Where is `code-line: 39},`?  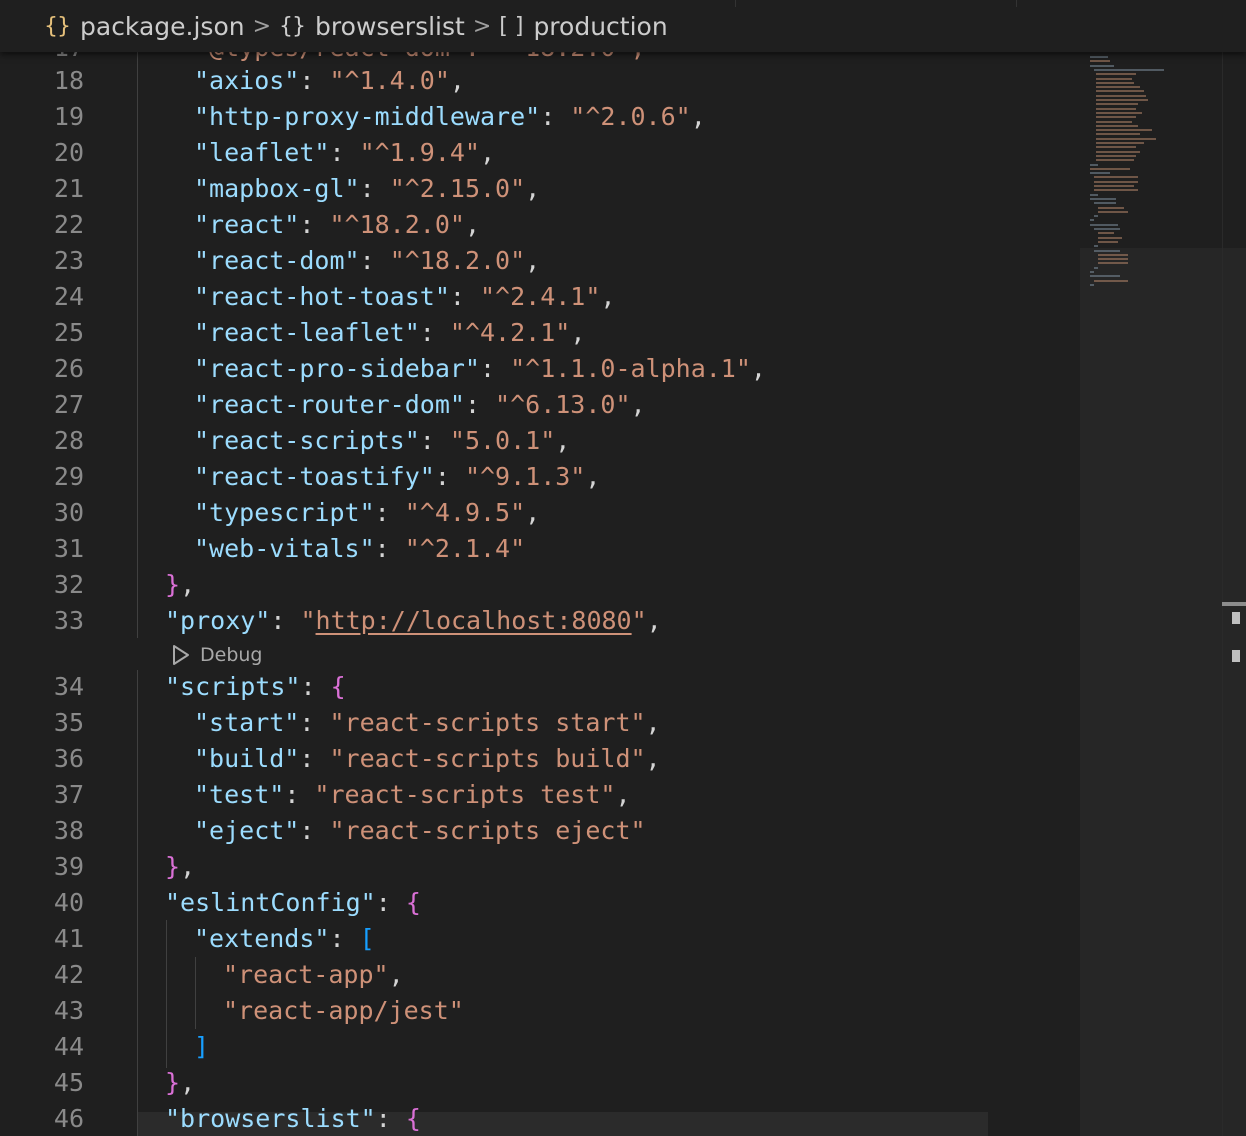
code-line: 39}, is located at coordinates (540, 867).